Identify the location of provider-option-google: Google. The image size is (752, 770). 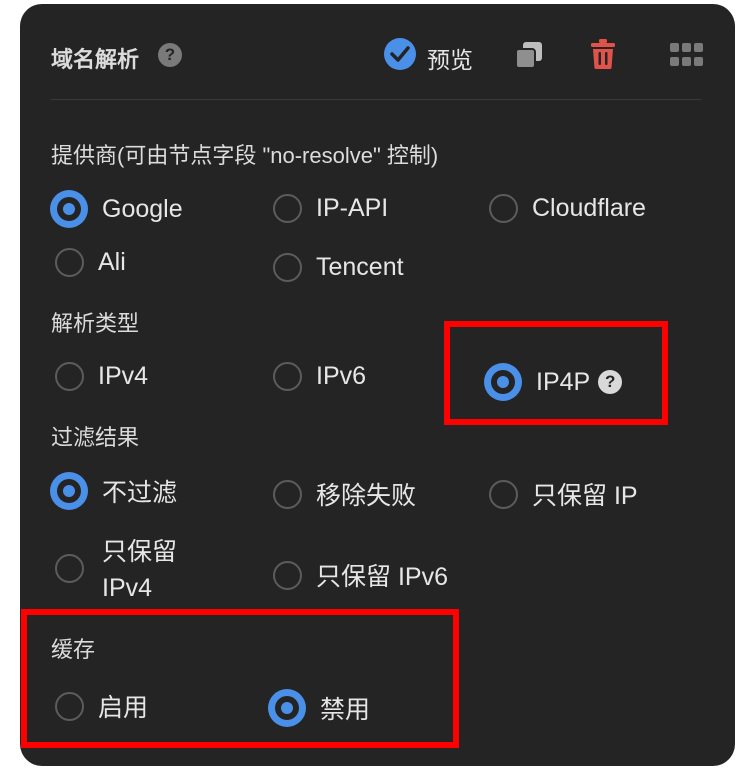
(116, 209).